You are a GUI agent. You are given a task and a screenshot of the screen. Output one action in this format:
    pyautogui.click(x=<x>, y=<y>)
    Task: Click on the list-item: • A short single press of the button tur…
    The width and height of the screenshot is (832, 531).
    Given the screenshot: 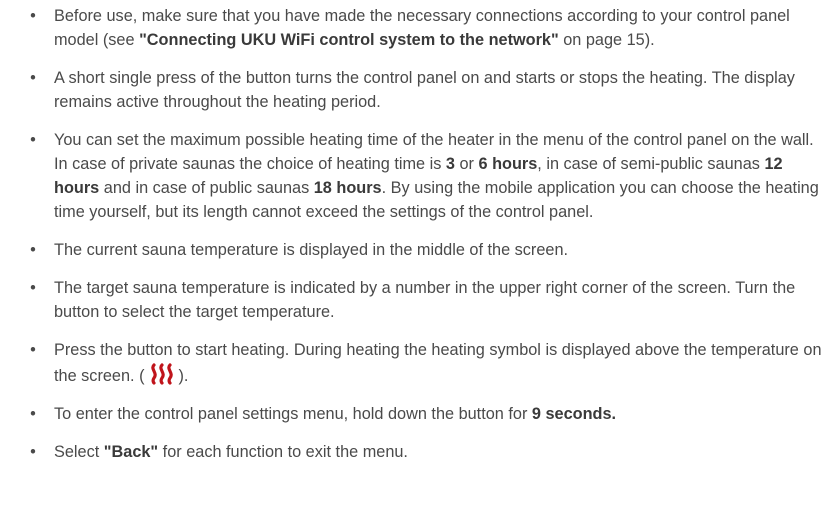 What is the action you would take?
    pyautogui.click(x=428, y=90)
    